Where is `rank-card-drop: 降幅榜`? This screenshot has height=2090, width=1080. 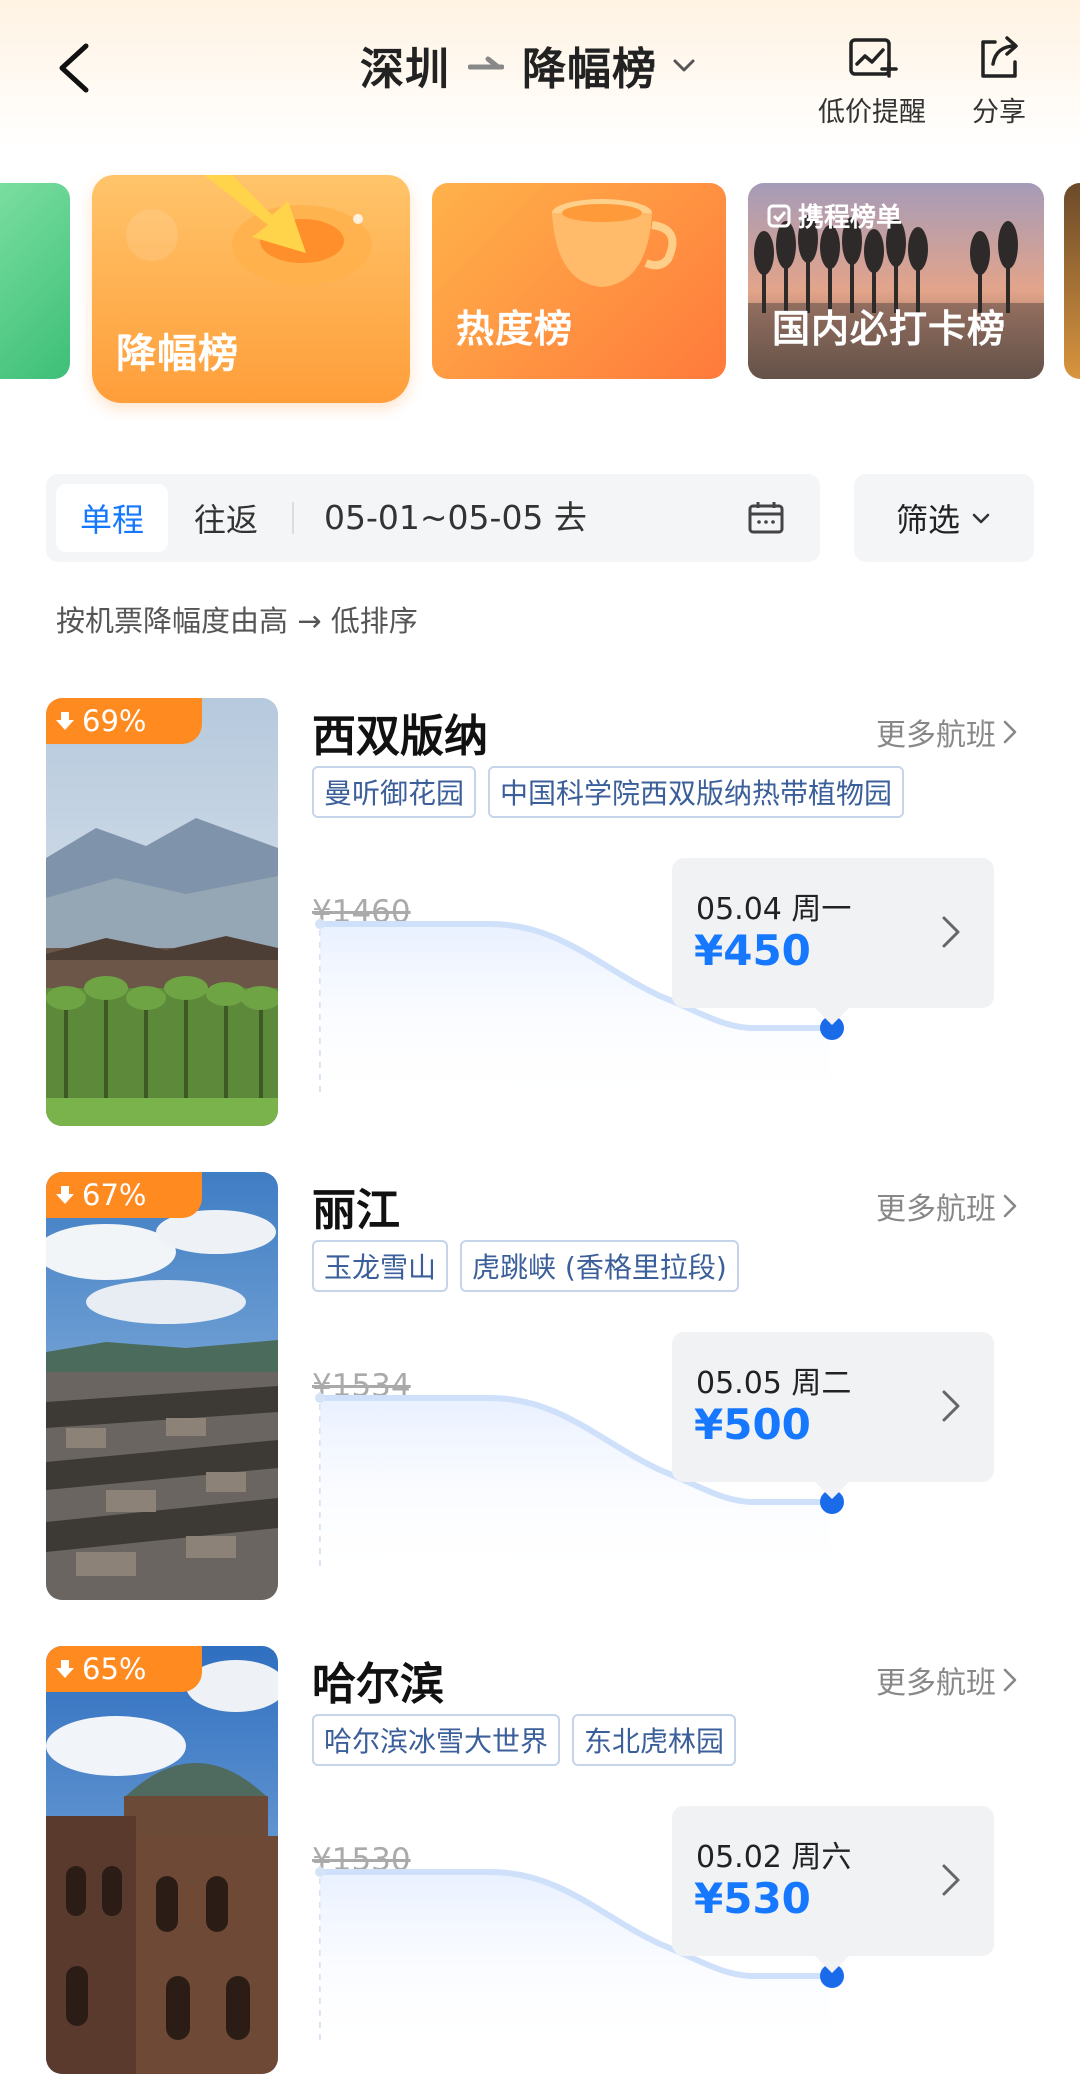
rank-card-drop: 降幅榜 is located at coordinates (251, 289).